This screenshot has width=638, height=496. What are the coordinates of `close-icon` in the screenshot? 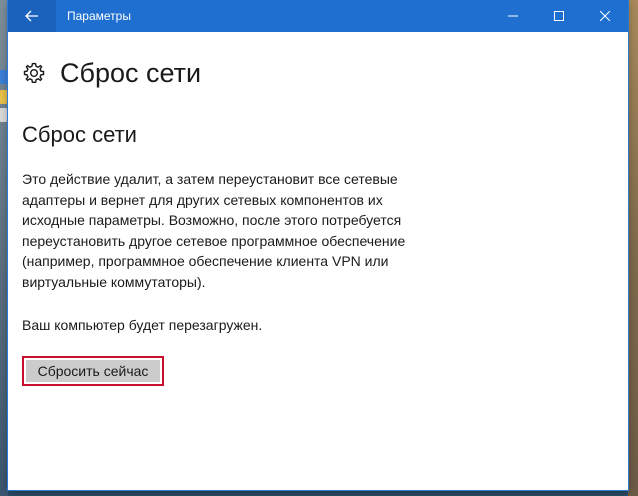 It's located at (605, 16).